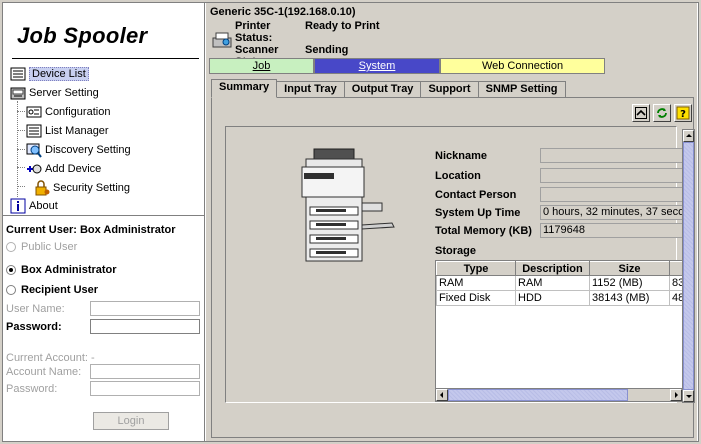 The image size is (701, 444). I want to click on scroll-up-button, so click(688, 136).